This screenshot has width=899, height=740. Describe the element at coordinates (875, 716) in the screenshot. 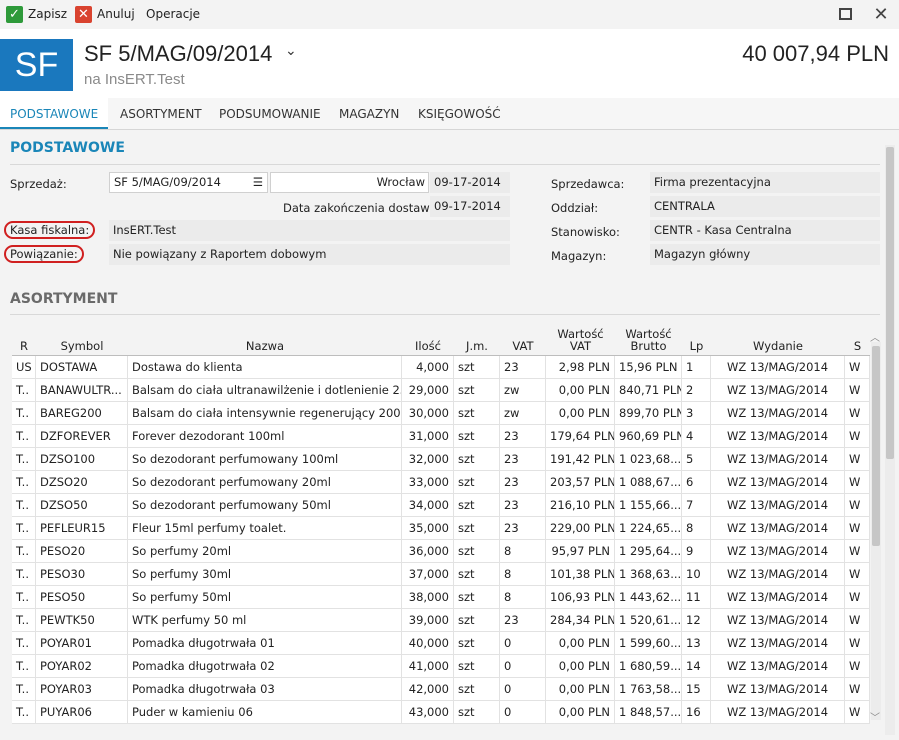

I see `scroll-down-icon: ﹀` at that location.